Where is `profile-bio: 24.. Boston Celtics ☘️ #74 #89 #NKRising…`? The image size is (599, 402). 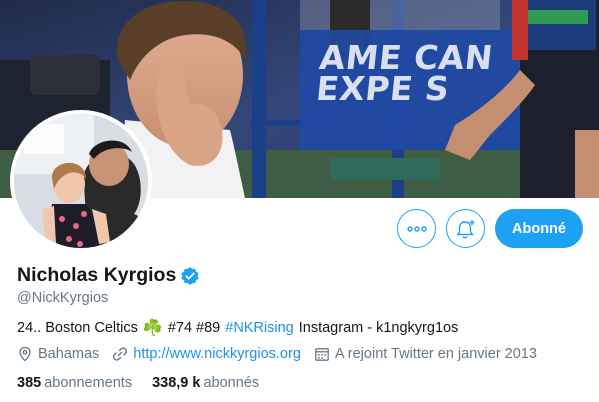 profile-bio: 24.. Boston Celtics ☘️ #74 #89 #NKRising… is located at coordinates (240, 328).